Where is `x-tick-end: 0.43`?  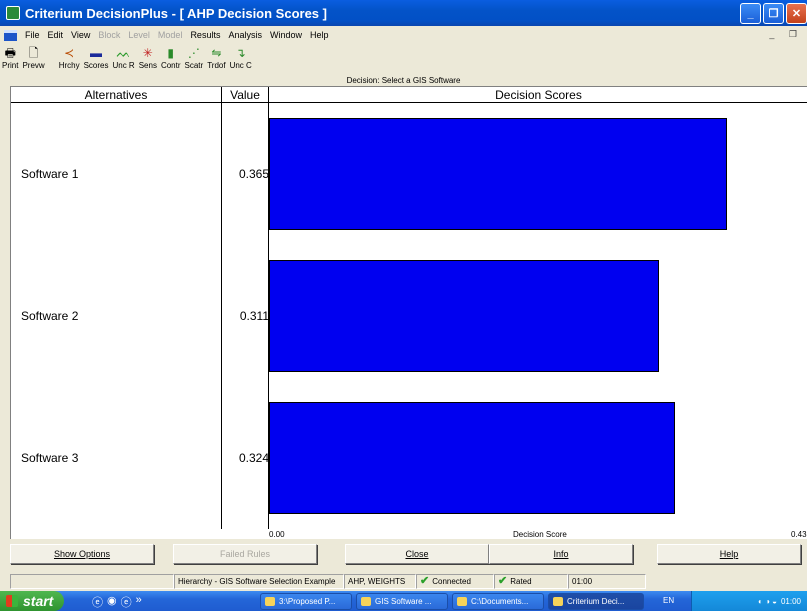
x-tick-end: 0.43 is located at coordinates (799, 534).